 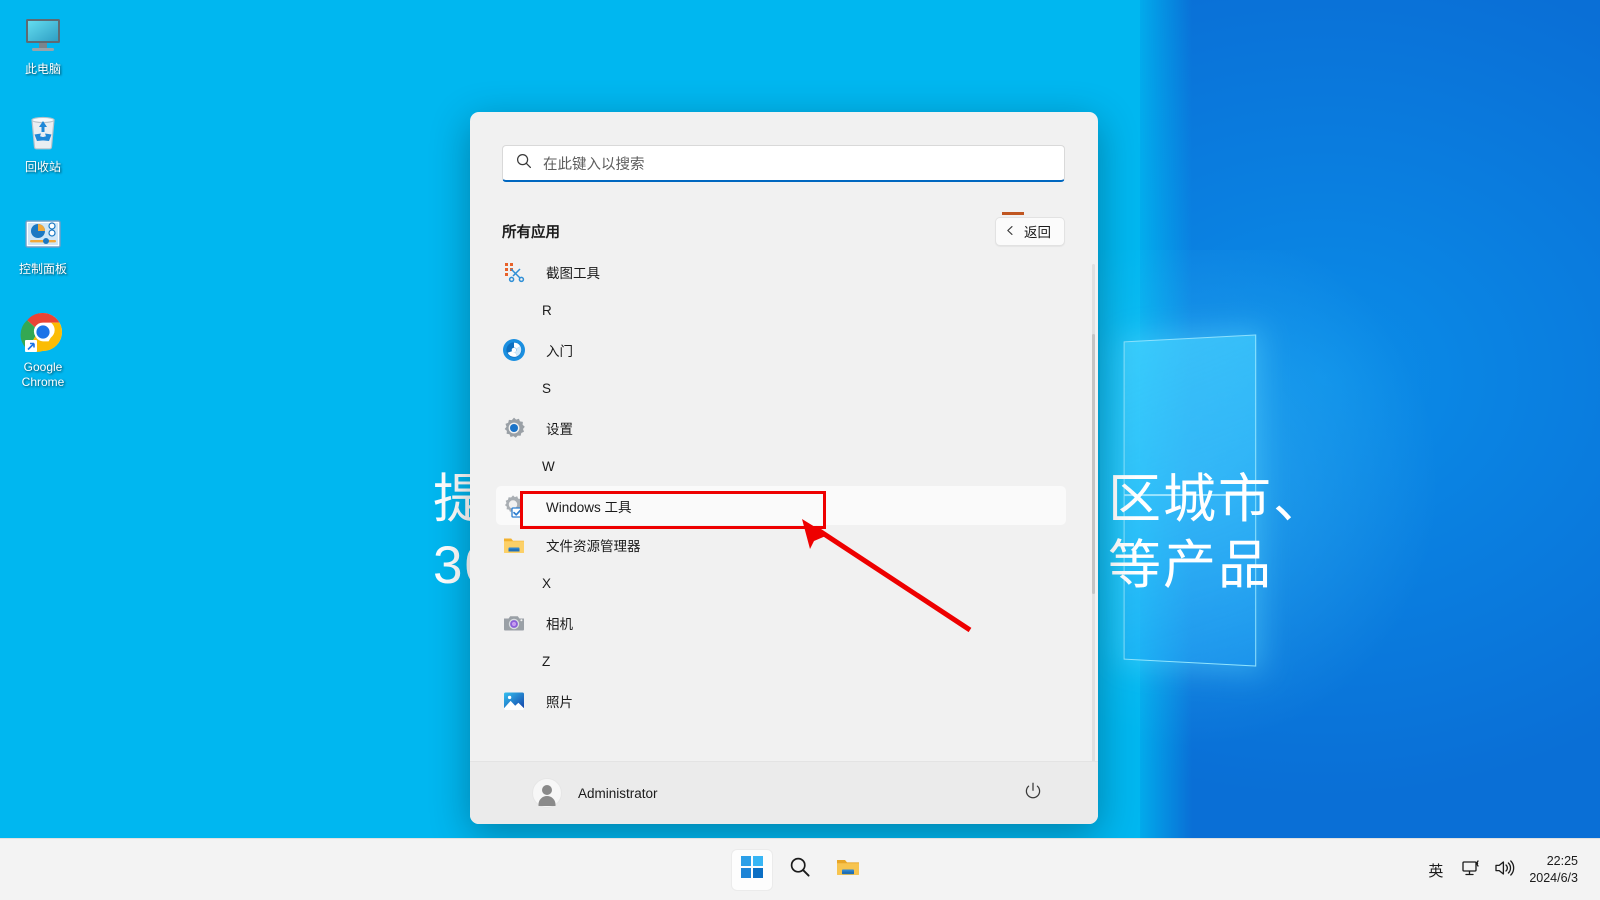 I want to click on app-item-label: 截图工具, so click(x=573, y=273).